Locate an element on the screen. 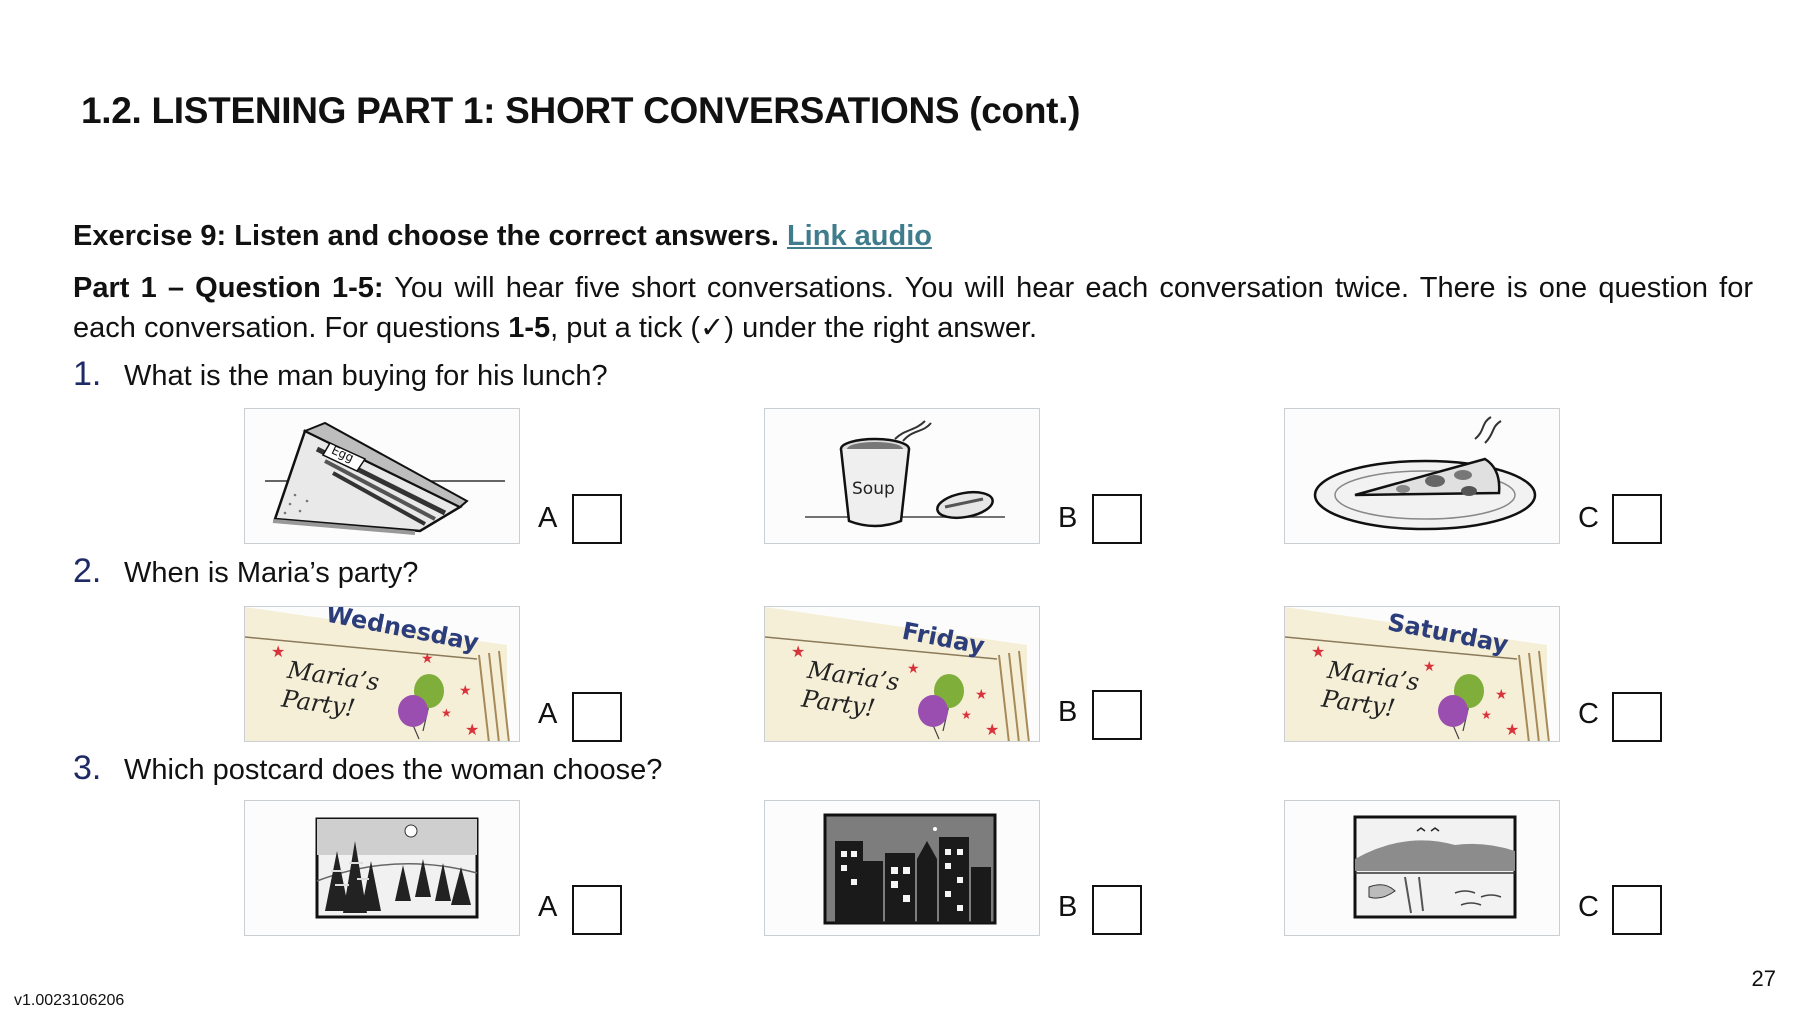  question-text: What is the man buying for his lunch? is located at coordinates (366, 376).